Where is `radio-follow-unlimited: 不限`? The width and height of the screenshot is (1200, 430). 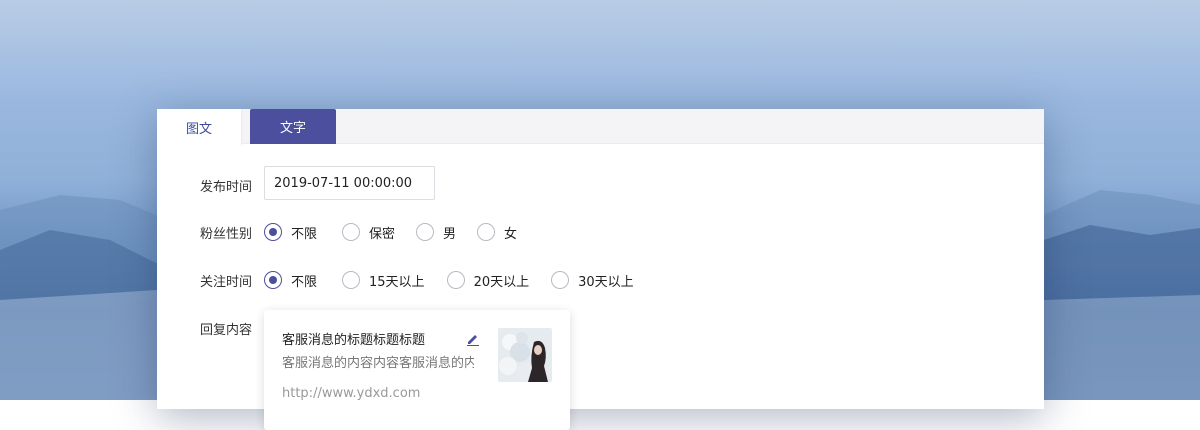 radio-follow-unlimited: 不限 is located at coordinates (290, 280).